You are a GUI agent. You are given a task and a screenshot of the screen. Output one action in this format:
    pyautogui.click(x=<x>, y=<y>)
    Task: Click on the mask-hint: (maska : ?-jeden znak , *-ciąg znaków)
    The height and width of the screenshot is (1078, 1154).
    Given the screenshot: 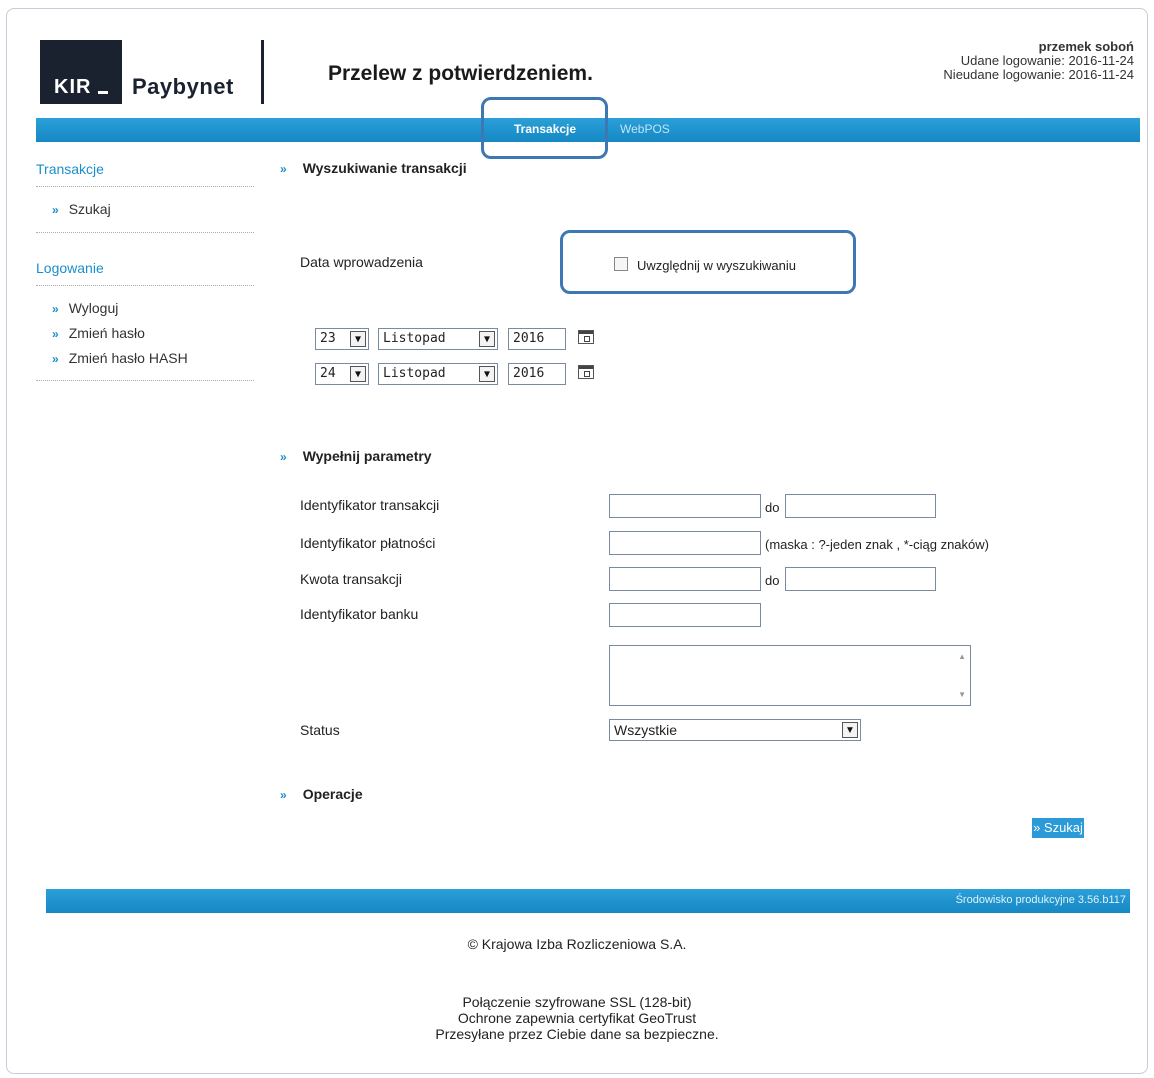 What is the action you would take?
    pyautogui.click(x=877, y=544)
    